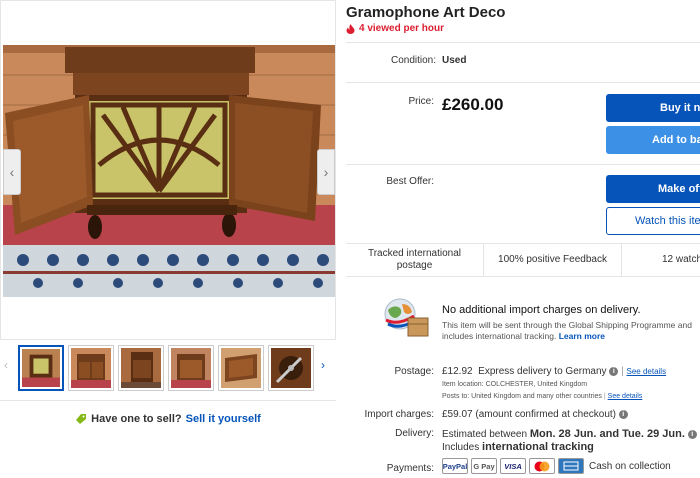  I want to click on payment-methods: PayPal G Pay VISA Cash on collection, so click(556, 466).